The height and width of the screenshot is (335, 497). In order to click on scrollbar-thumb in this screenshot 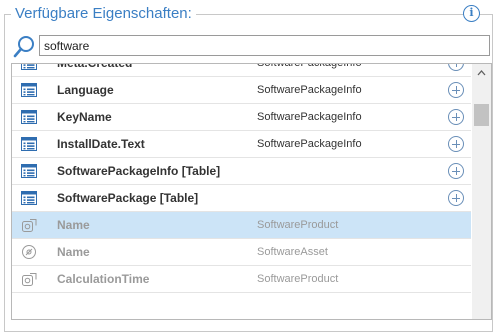, I will do `click(481, 115)`.